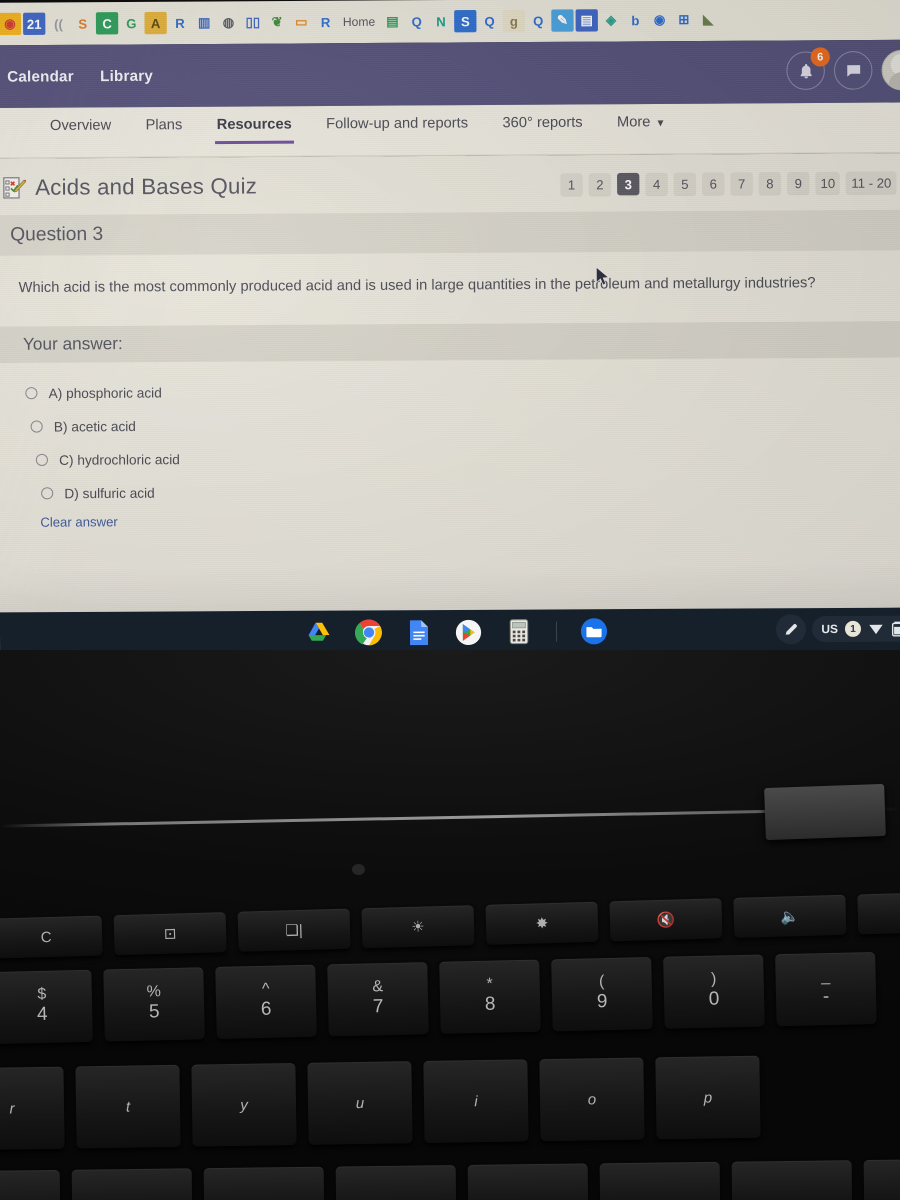  What do you see at coordinates (42, 994) in the screenshot?
I see `key-upper-legend: $` at bounding box center [42, 994].